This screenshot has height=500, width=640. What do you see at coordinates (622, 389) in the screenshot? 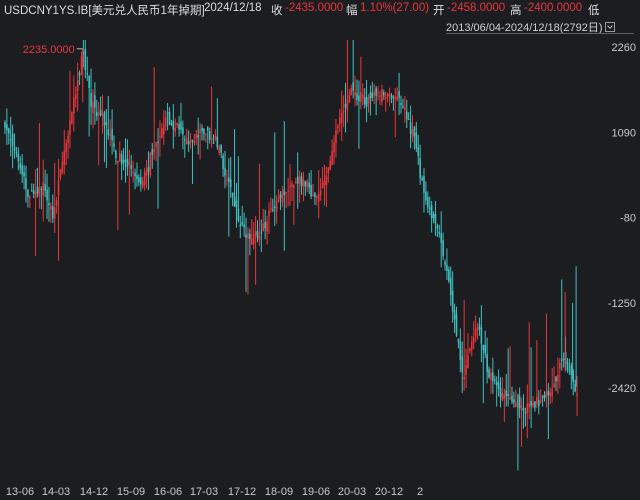
I see `y-tick-label: -2420` at bounding box center [622, 389].